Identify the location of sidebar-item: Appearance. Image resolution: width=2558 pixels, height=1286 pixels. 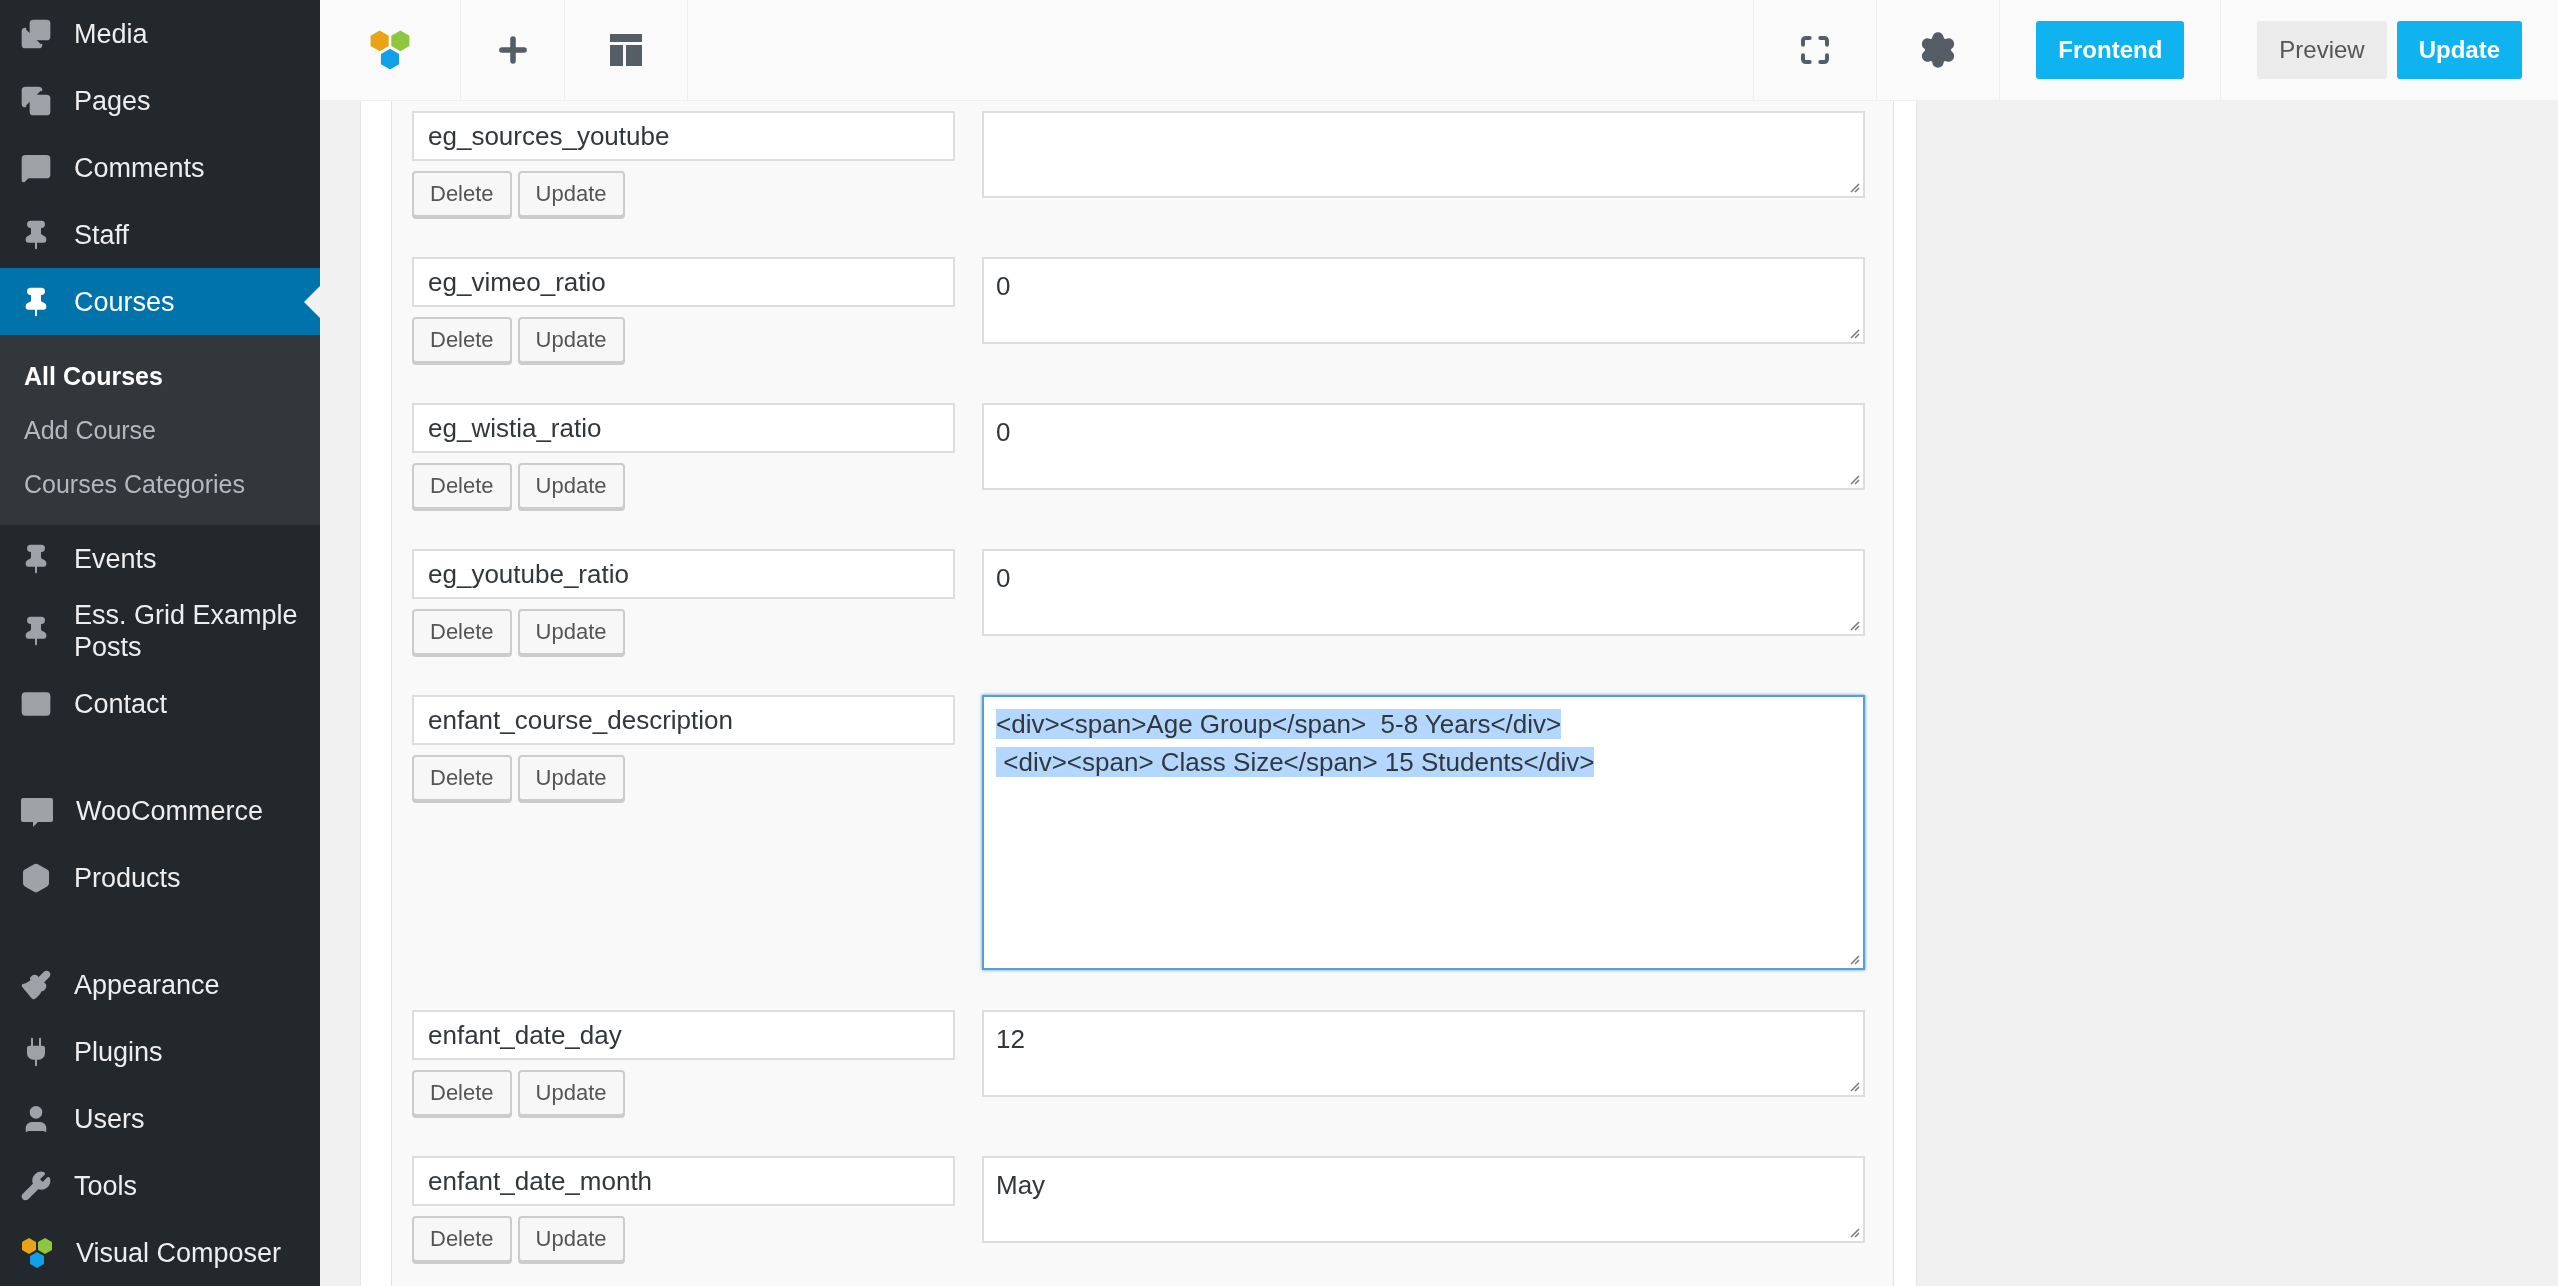
(160, 984).